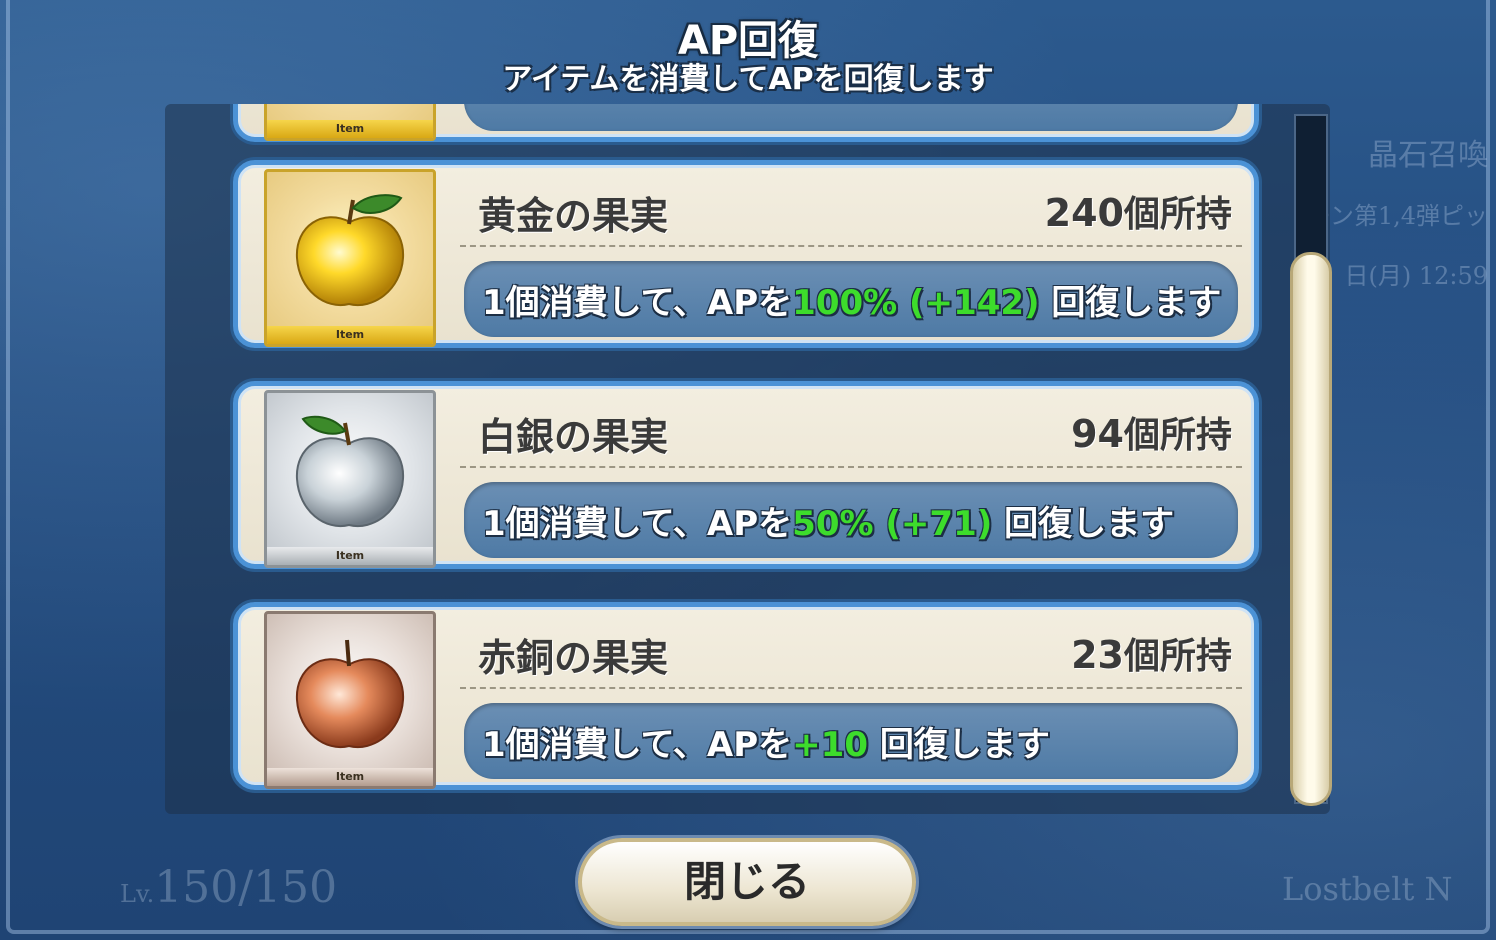  What do you see at coordinates (748, 79) in the screenshot?
I see `dialog-subtitle: アイテムを消費してAPを回復します` at bounding box center [748, 79].